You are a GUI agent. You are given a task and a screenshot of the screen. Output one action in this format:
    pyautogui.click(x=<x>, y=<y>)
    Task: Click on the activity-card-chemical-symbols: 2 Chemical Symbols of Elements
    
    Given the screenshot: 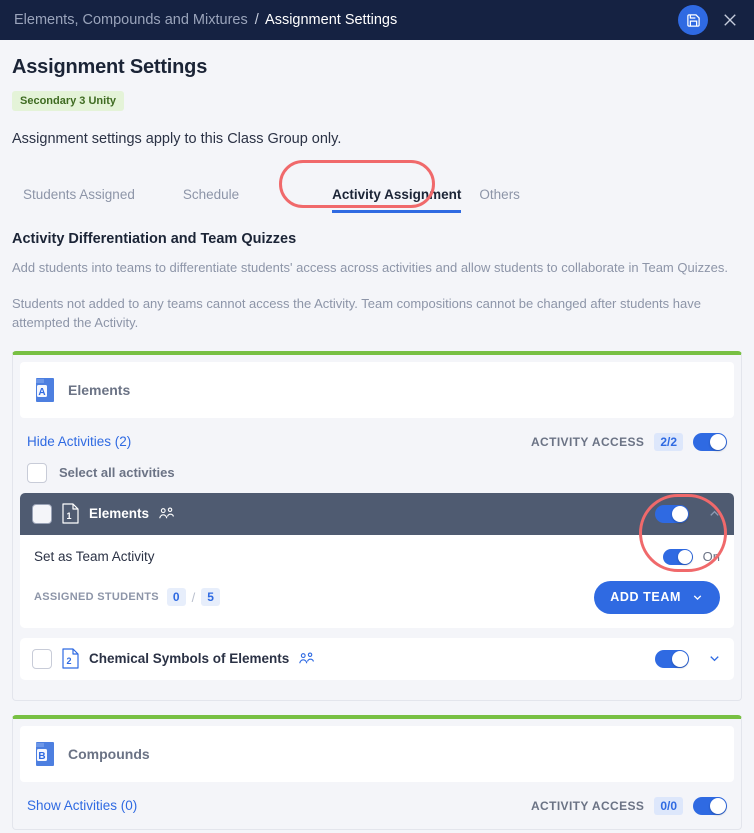 What is the action you would take?
    pyautogui.click(x=377, y=658)
    